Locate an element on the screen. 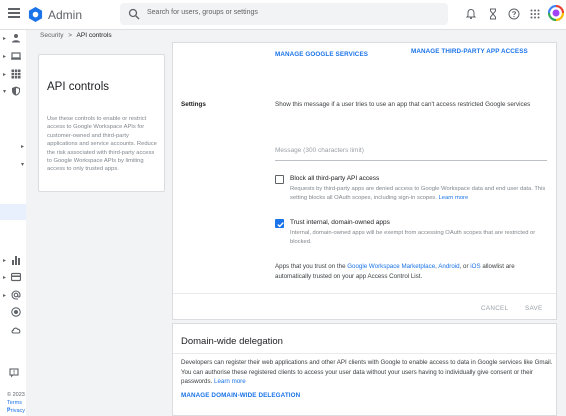 The image size is (566, 416). manage-domain-wide-delegation-button: MANAGE DOMAIN-WIDE DELEGATION is located at coordinates (240, 395).